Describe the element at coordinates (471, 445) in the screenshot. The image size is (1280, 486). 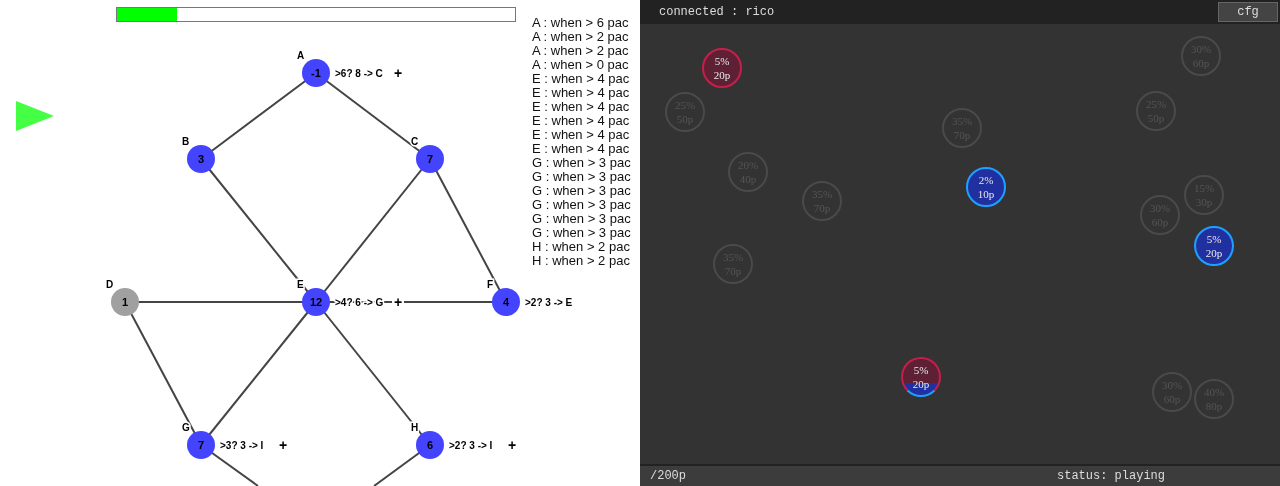
I see `node-rule: >2? 3 -> I` at that location.